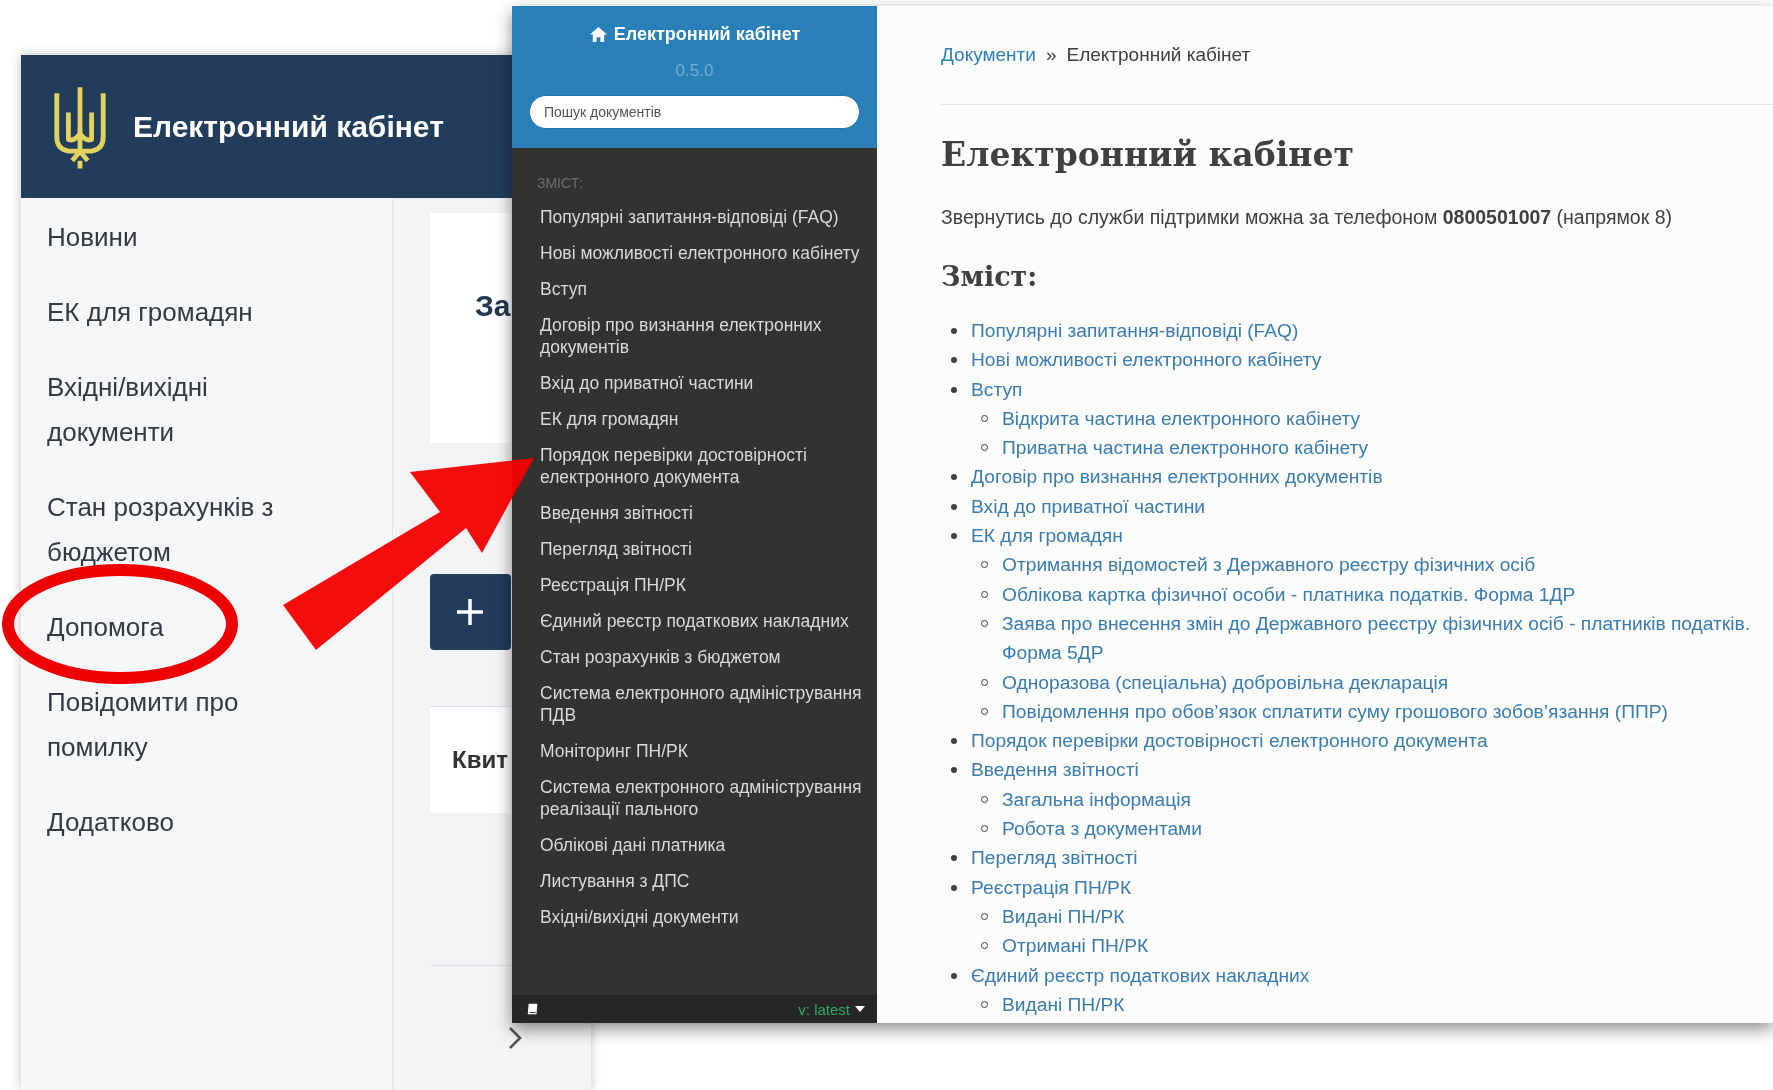  Describe the element at coordinates (1146, 360) in the screenshot. I see `toc-link: Нові можливості електронного кабінету` at that location.